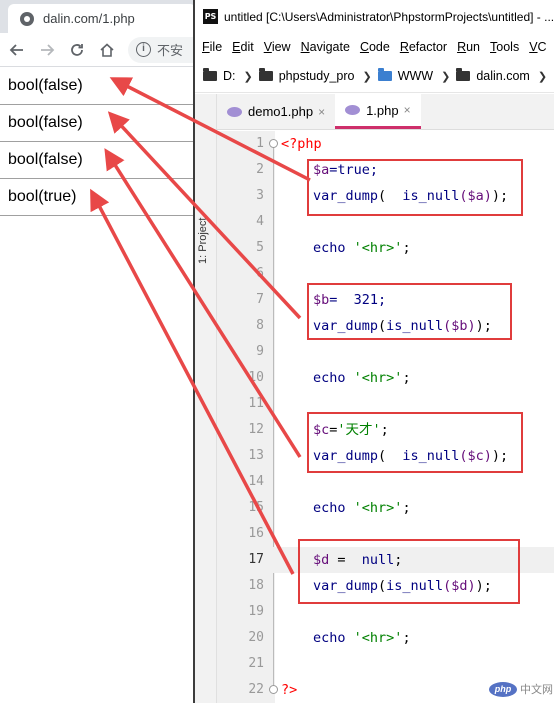 The image size is (554, 703). I want to click on menu-run: Run, so click(468, 47).